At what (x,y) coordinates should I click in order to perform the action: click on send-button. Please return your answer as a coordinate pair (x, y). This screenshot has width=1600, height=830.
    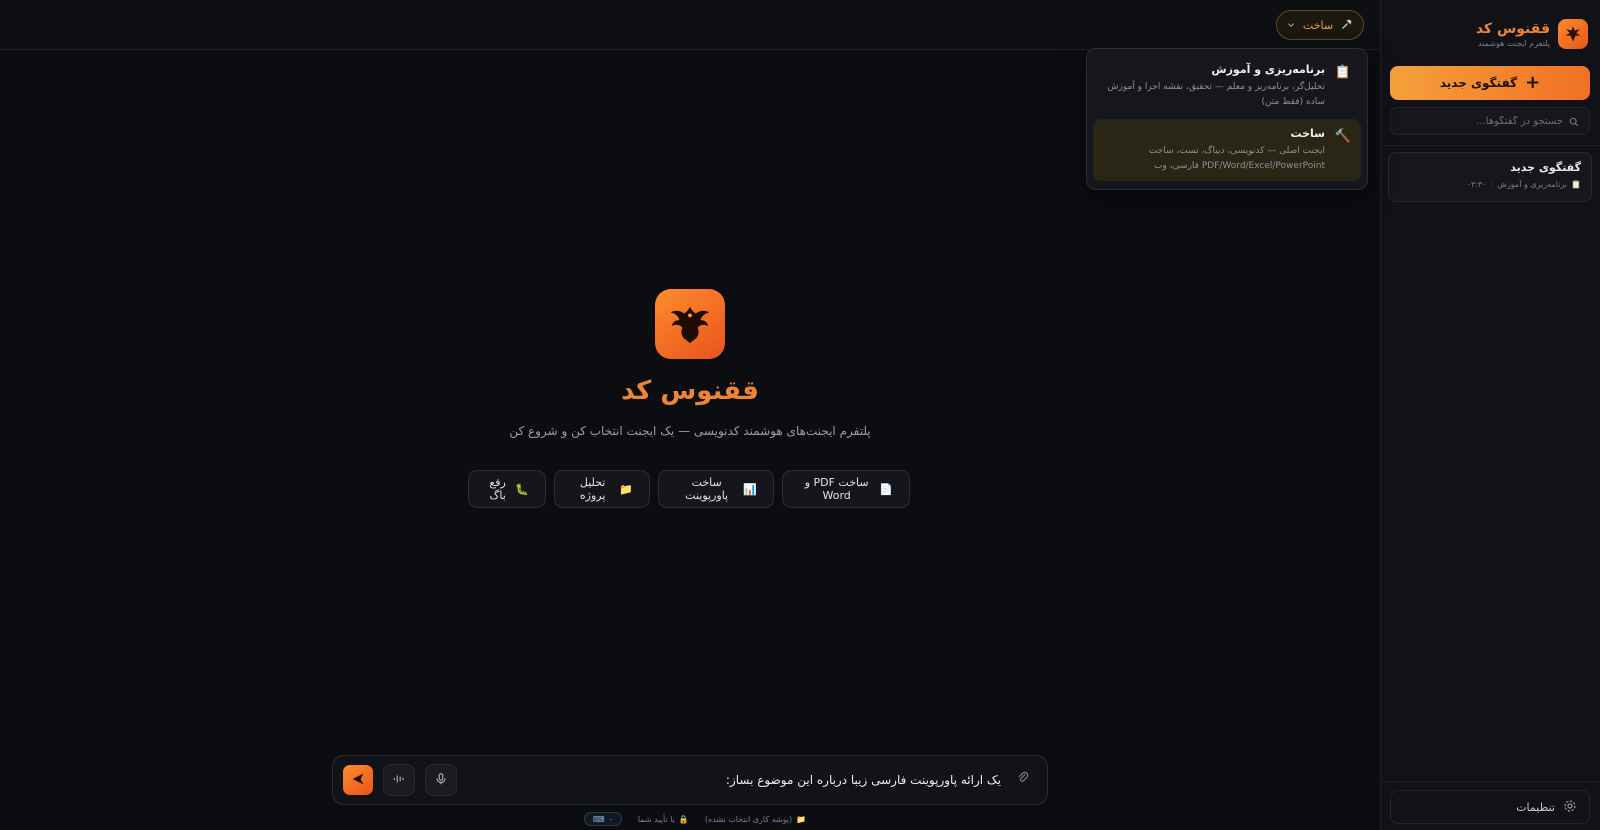
    Looking at the image, I should click on (358, 780).